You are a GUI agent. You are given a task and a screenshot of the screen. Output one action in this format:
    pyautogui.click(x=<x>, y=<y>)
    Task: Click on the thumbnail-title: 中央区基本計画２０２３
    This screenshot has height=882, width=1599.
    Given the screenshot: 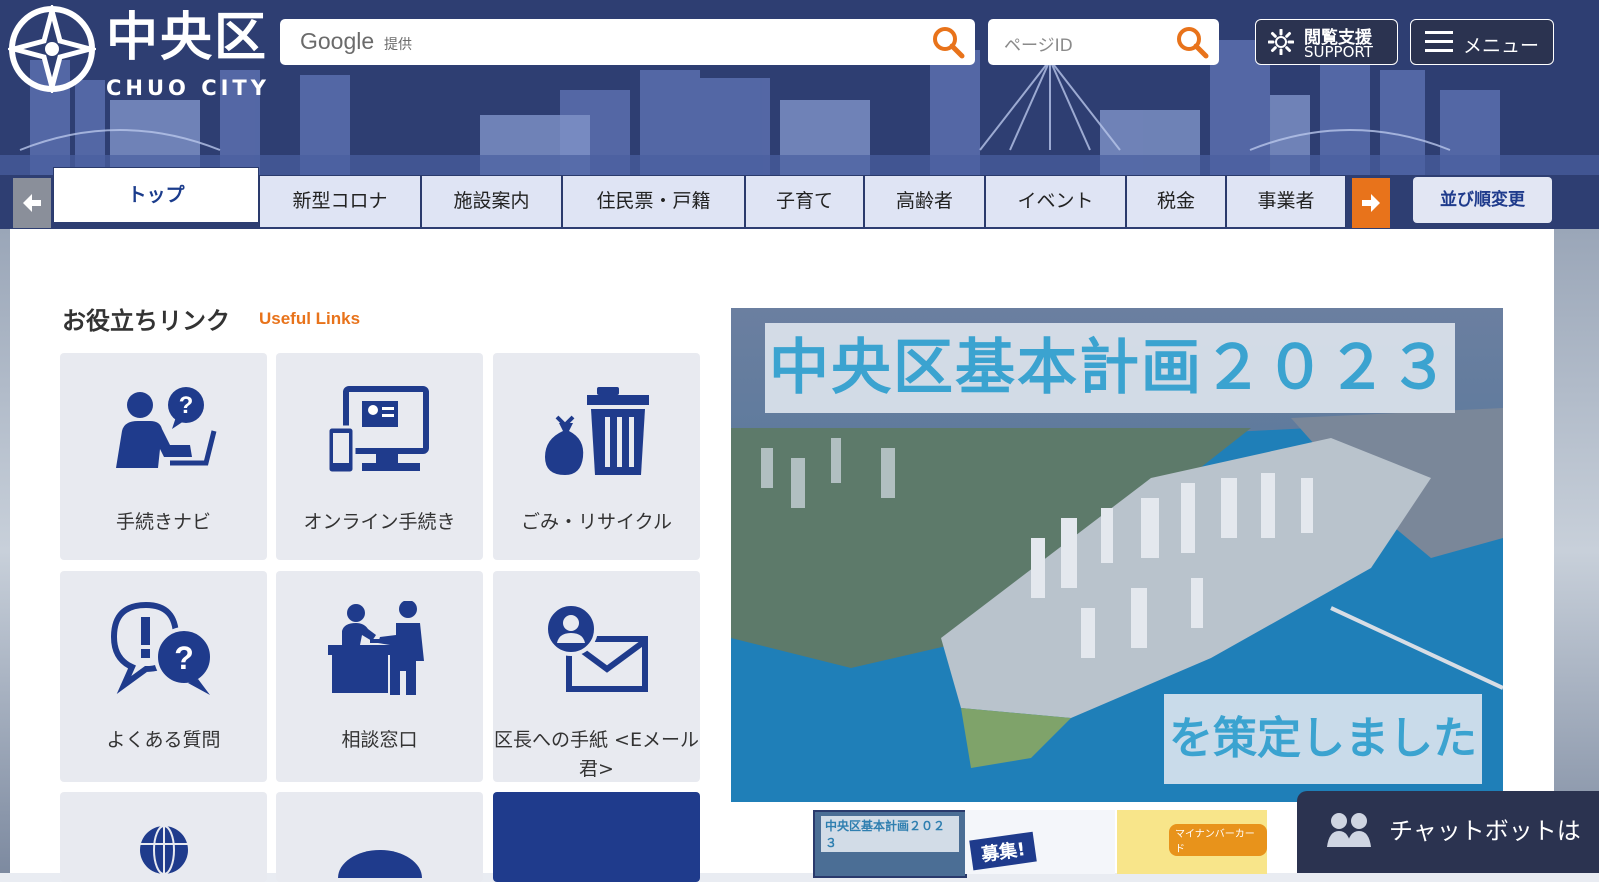 What is the action you would take?
    pyautogui.click(x=890, y=834)
    